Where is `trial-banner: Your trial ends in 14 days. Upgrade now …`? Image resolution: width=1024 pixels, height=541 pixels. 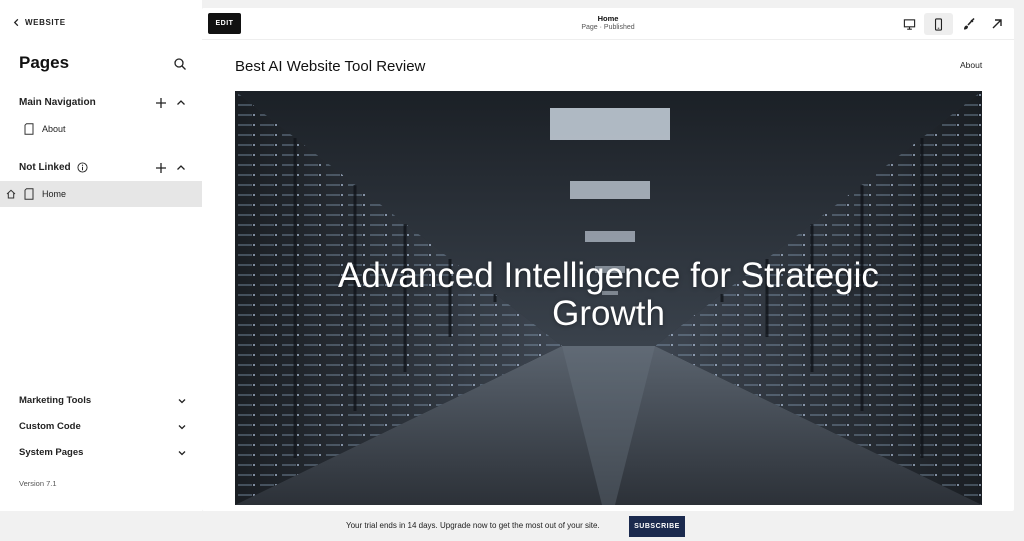
trial-banner: Your trial ends in 14 days. Upgrade now … is located at coordinates (512, 526).